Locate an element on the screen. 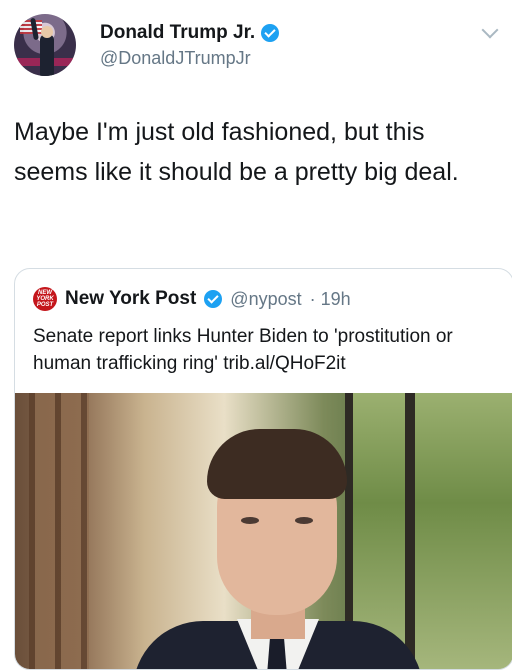 This screenshot has width=512, height=670. author-name: Donald Trump Jr. is located at coordinates (177, 33).